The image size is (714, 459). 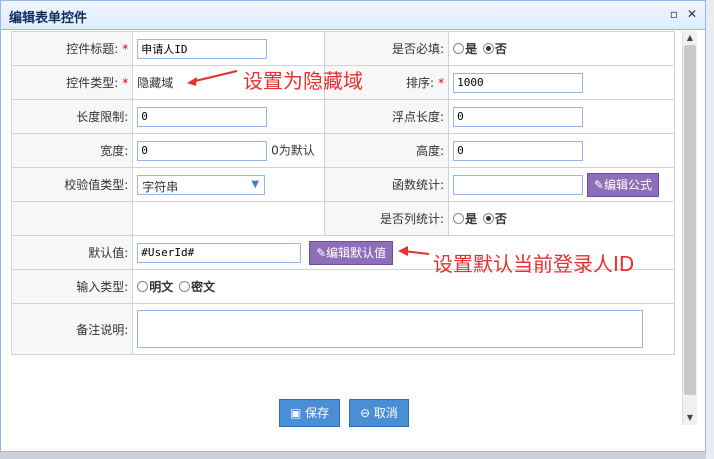 What do you see at coordinates (387, 116) in the screenshot?
I see `float-length-label: 浮点长度:` at bounding box center [387, 116].